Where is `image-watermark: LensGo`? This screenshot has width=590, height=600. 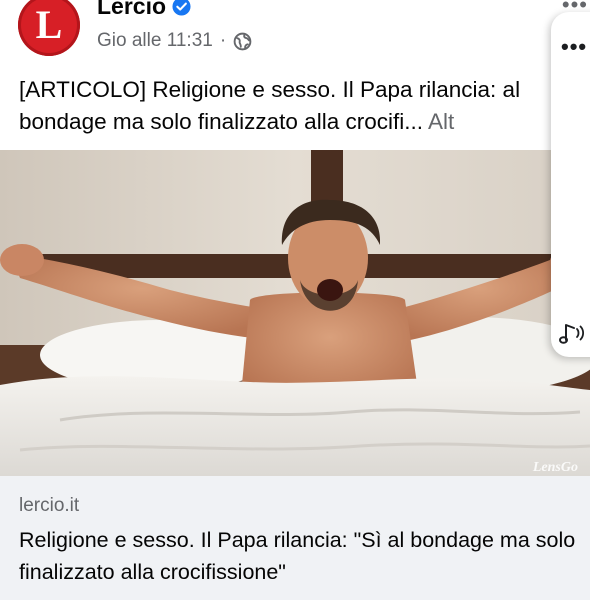
image-watermark: LensGo is located at coordinates (555, 467).